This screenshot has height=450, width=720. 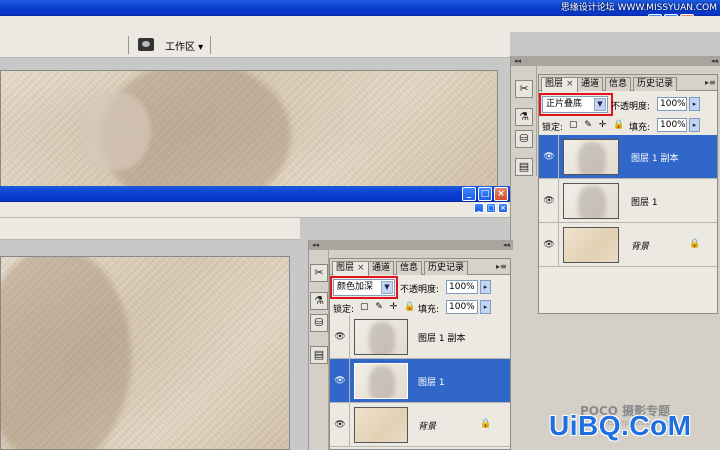 What do you see at coordinates (491, 208) in the screenshot?
I see `doc-maximize-button: □` at bounding box center [491, 208].